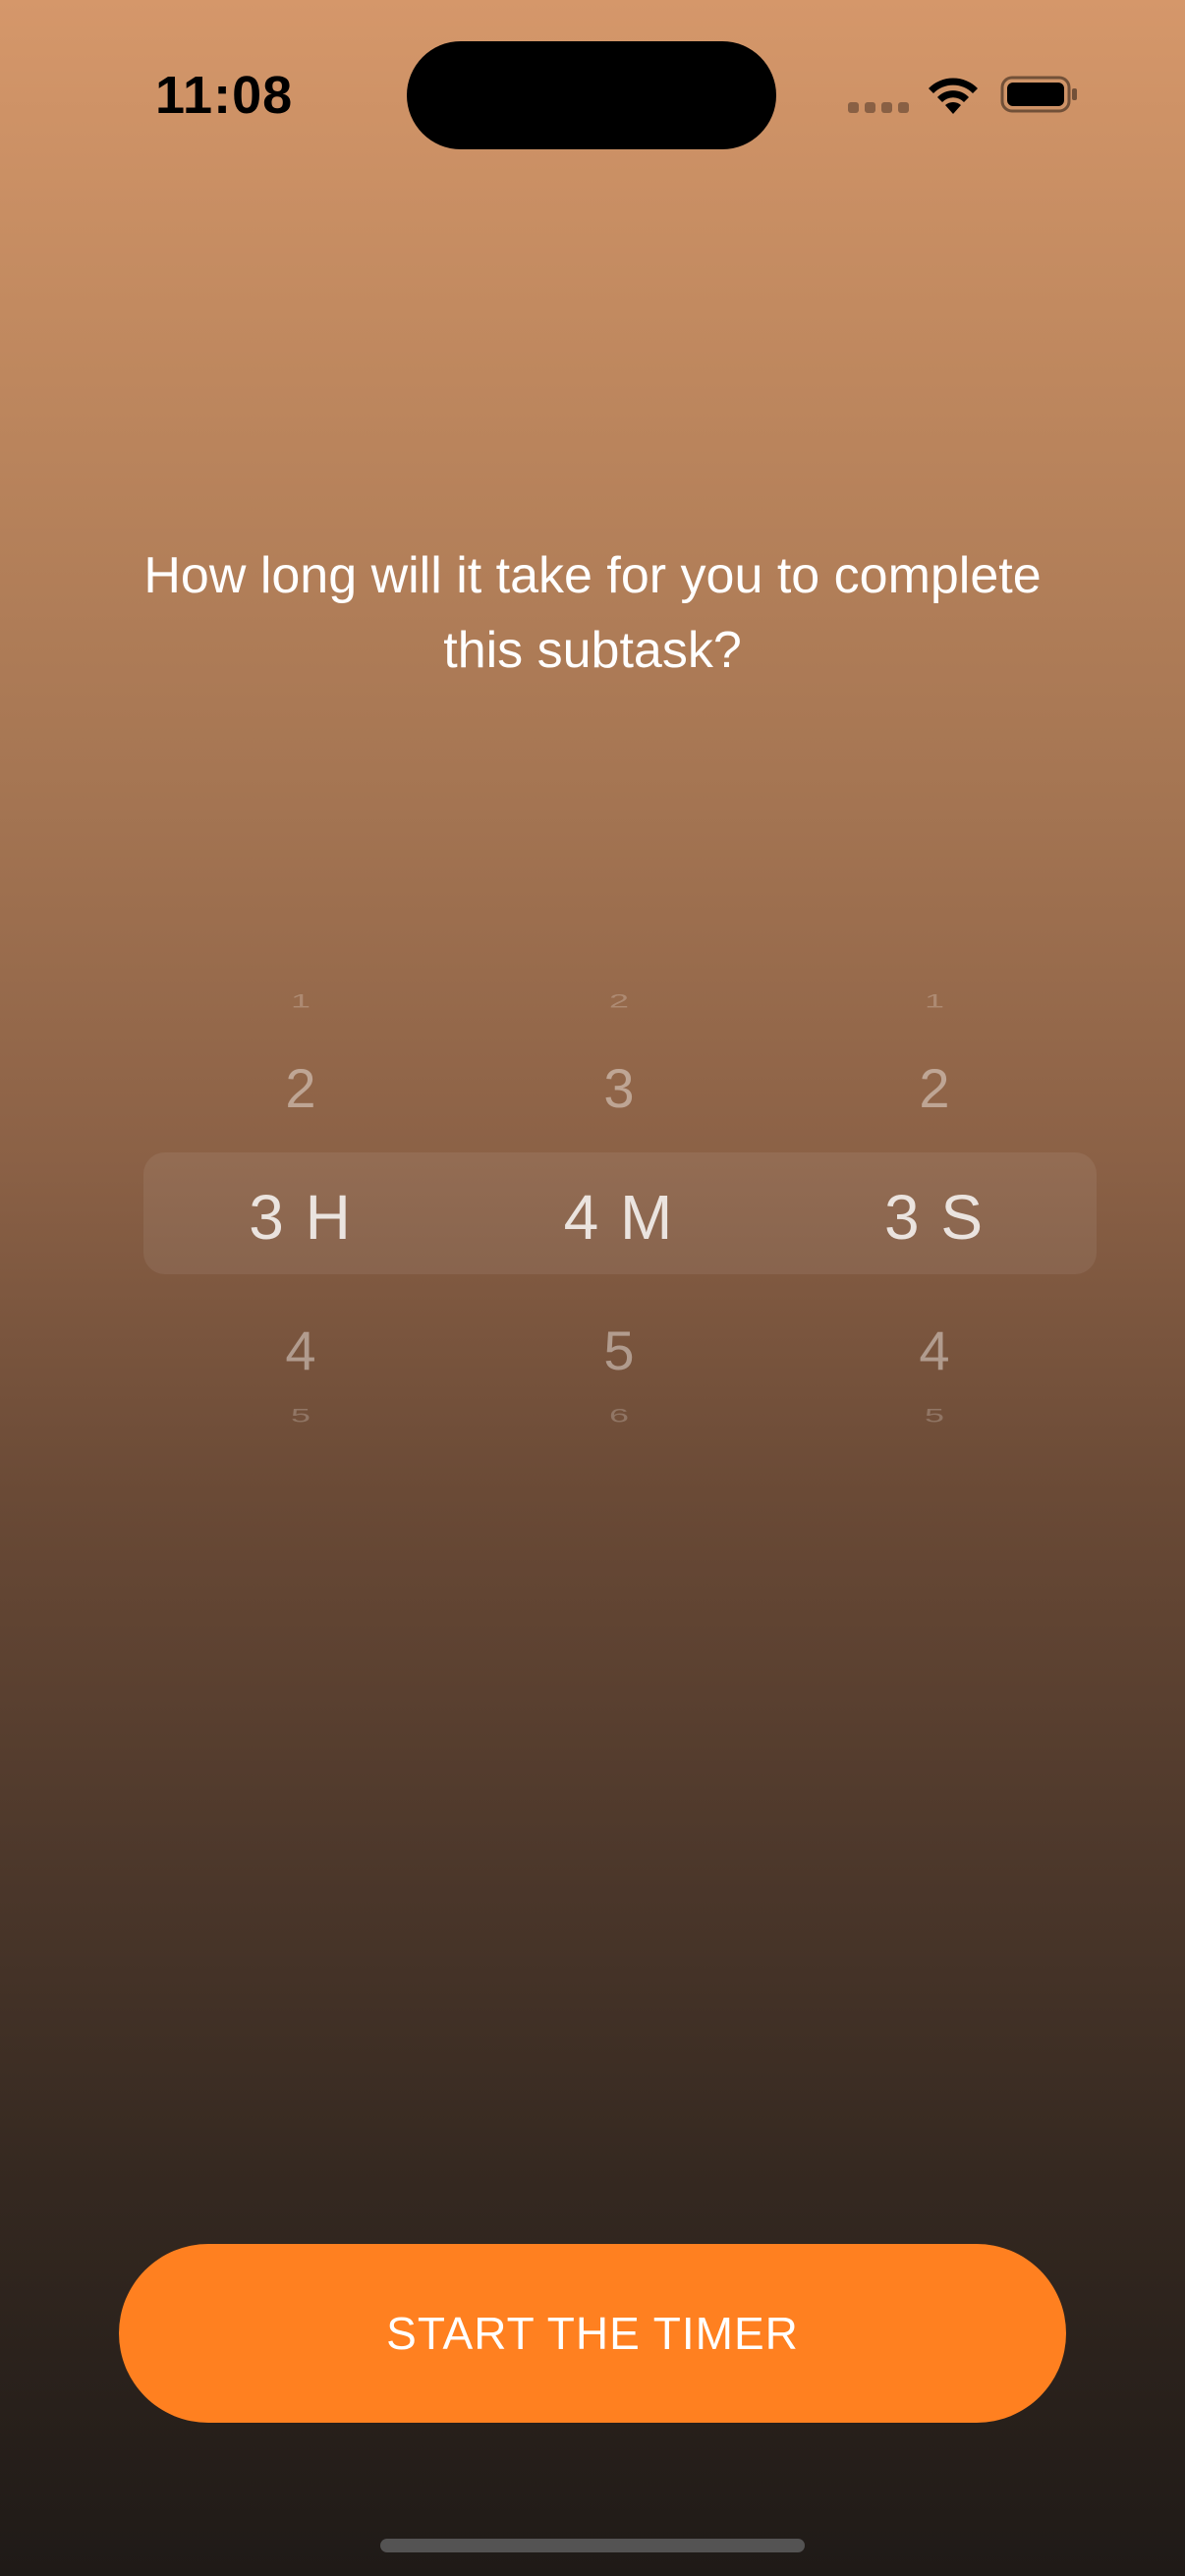  What do you see at coordinates (592, 2545) in the screenshot?
I see `home-indicator` at bounding box center [592, 2545].